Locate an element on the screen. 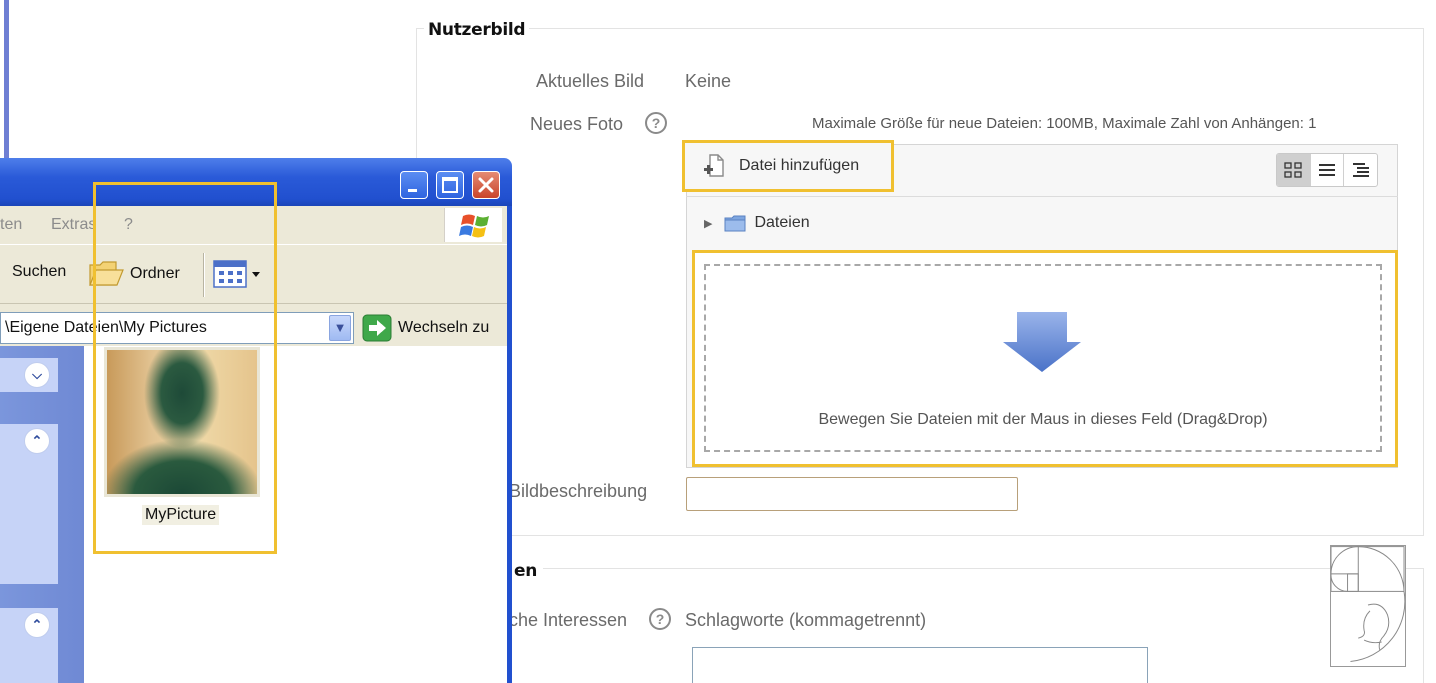 The height and width of the screenshot is (683, 1436). interests-hint: Schlagworte (kommagetrennt) is located at coordinates (806, 620).